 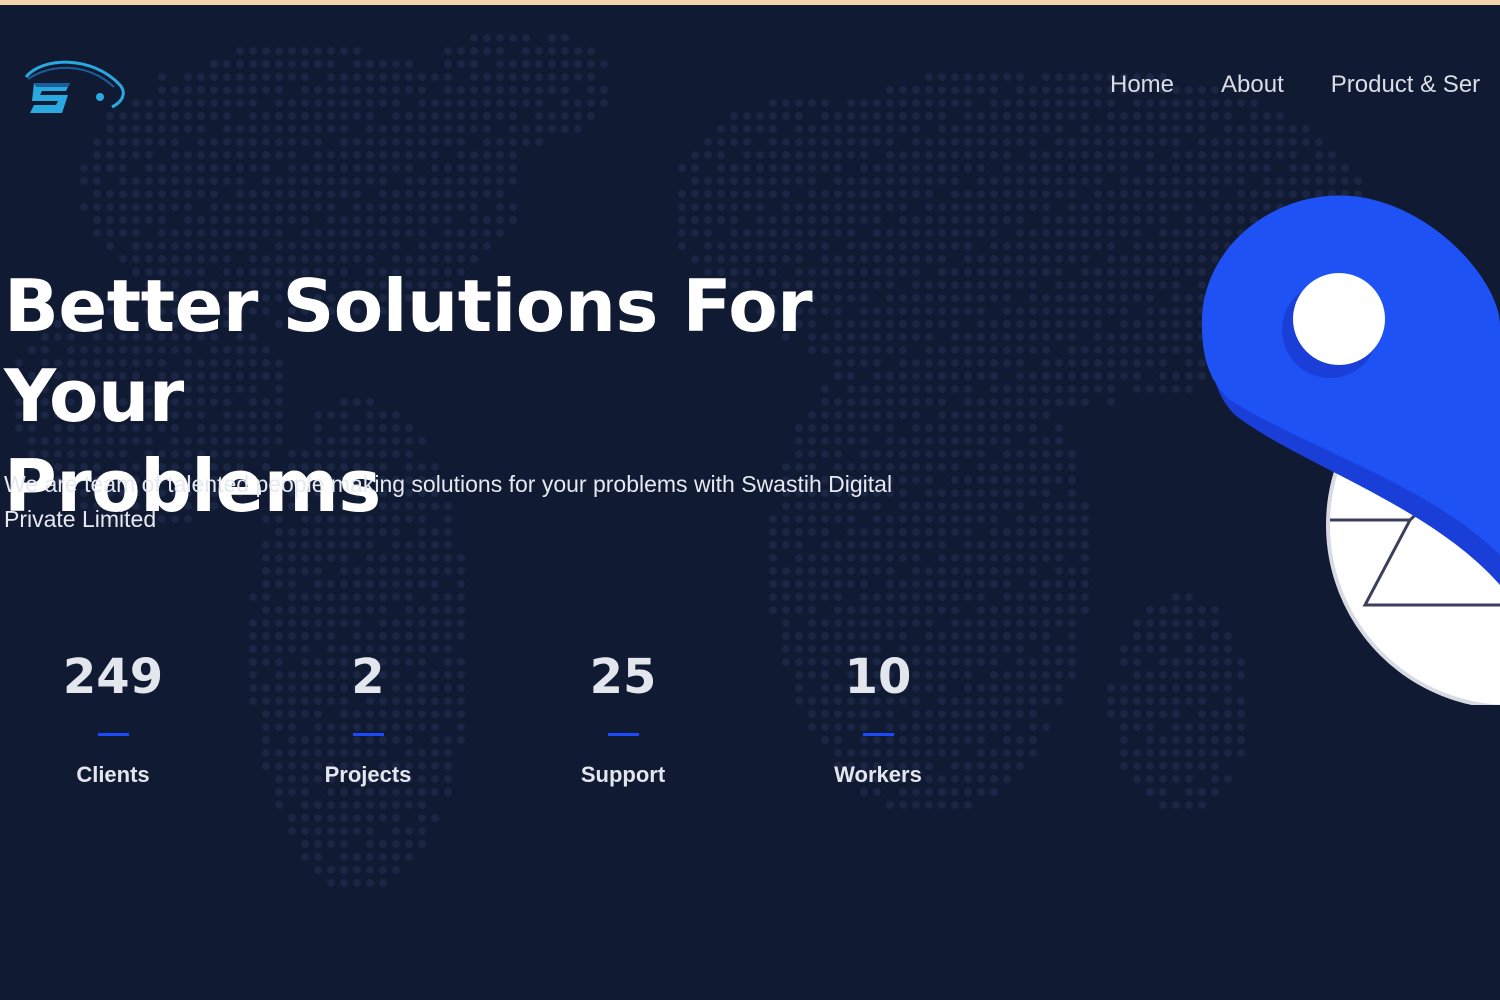 What do you see at coordinates (408, 351) in the screenshot?
I see `hero-title-line-1: Better Solutions For Your` at bounding box center [408, 351].